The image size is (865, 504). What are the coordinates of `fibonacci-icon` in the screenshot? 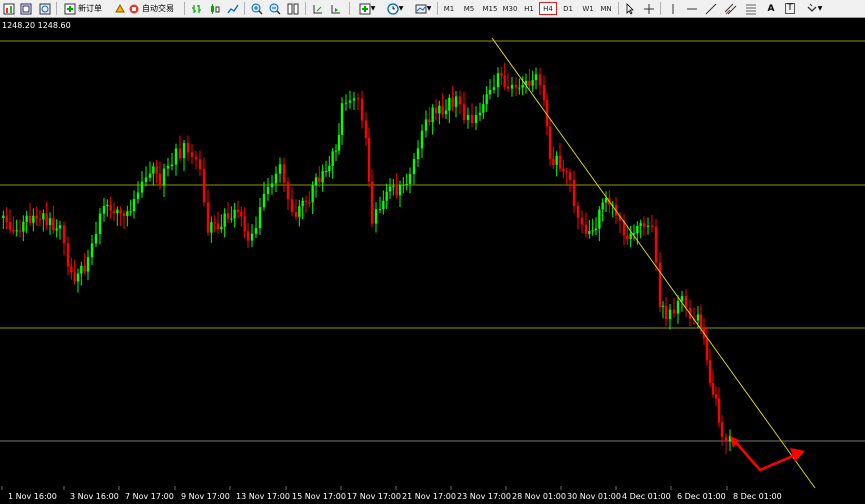 It's located at (751, 8).